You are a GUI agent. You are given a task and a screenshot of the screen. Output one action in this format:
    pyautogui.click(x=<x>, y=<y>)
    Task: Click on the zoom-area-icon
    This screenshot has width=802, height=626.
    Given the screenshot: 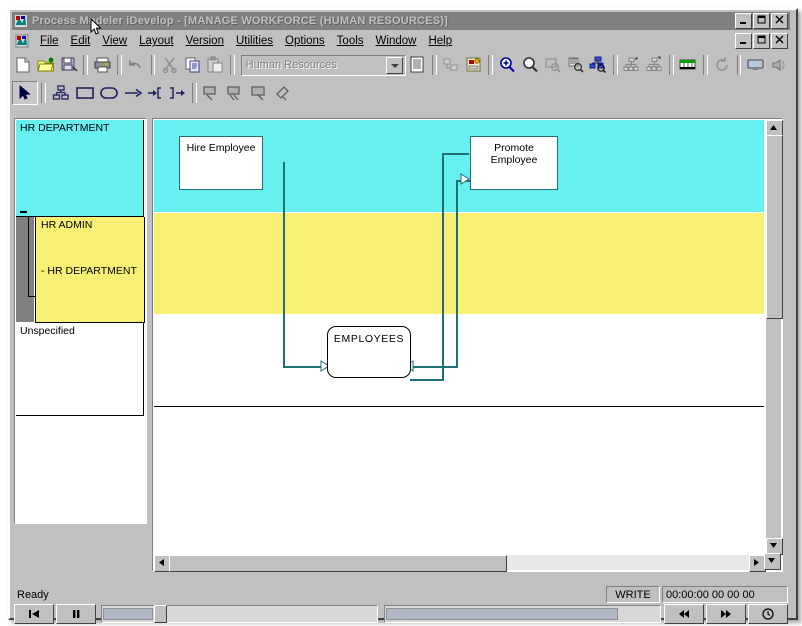 What is the action you would take?
    pyautogui.click(x=575, y=65)
    